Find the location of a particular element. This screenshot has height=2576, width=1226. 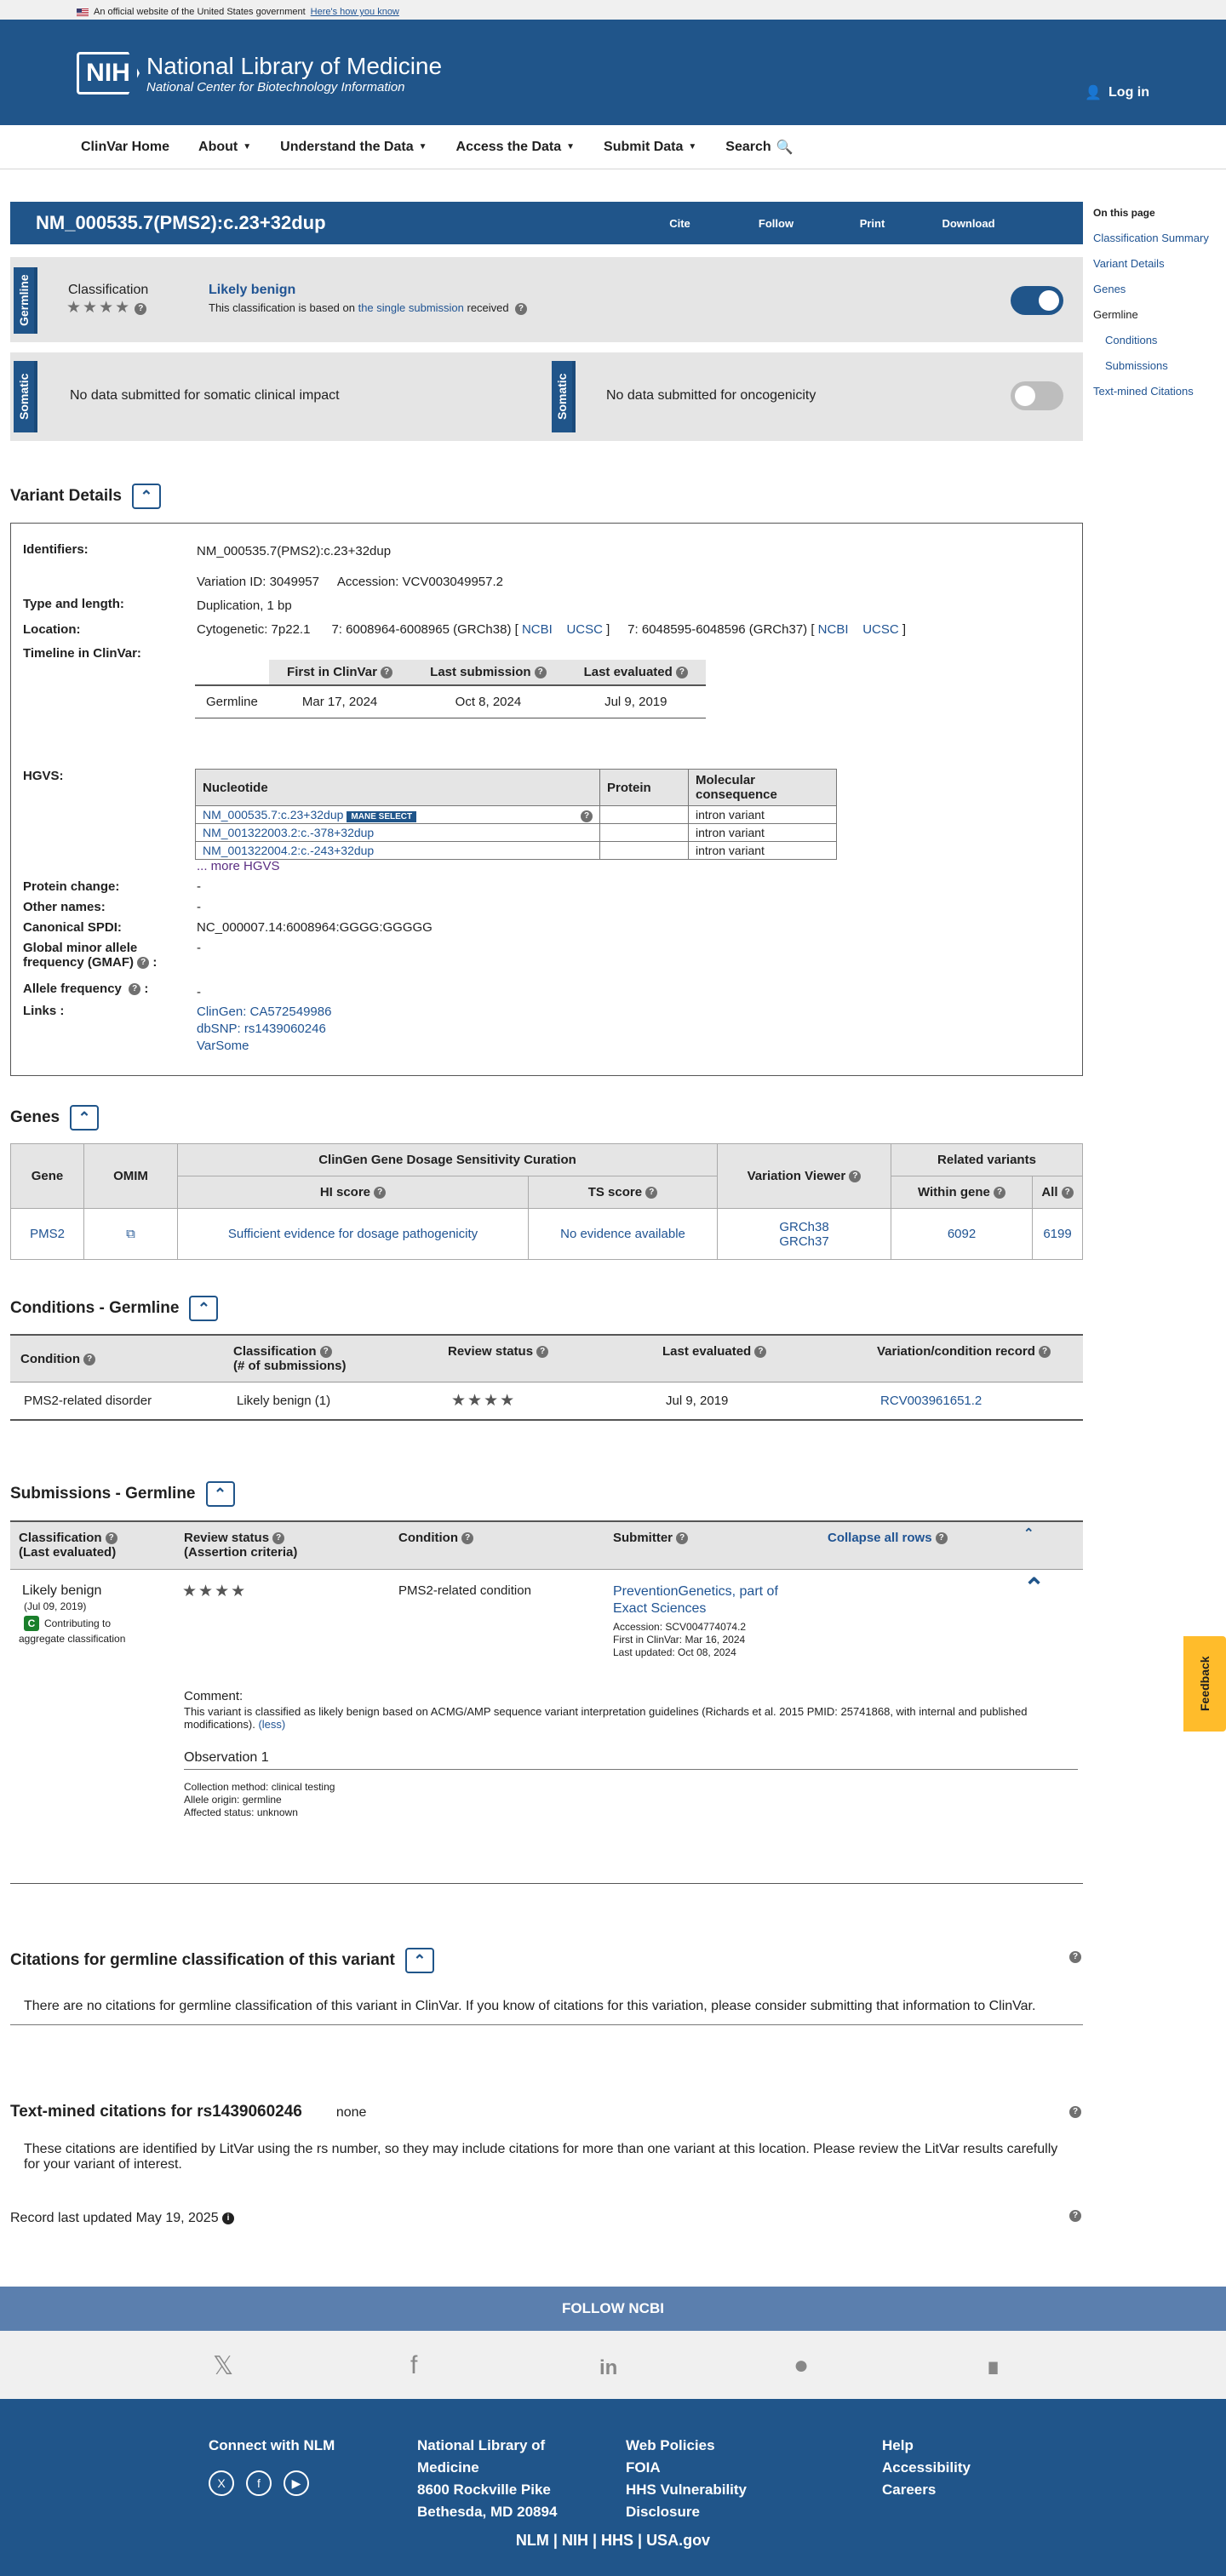

site-title: National Library of Medicine is located at coordinates (294, 66).